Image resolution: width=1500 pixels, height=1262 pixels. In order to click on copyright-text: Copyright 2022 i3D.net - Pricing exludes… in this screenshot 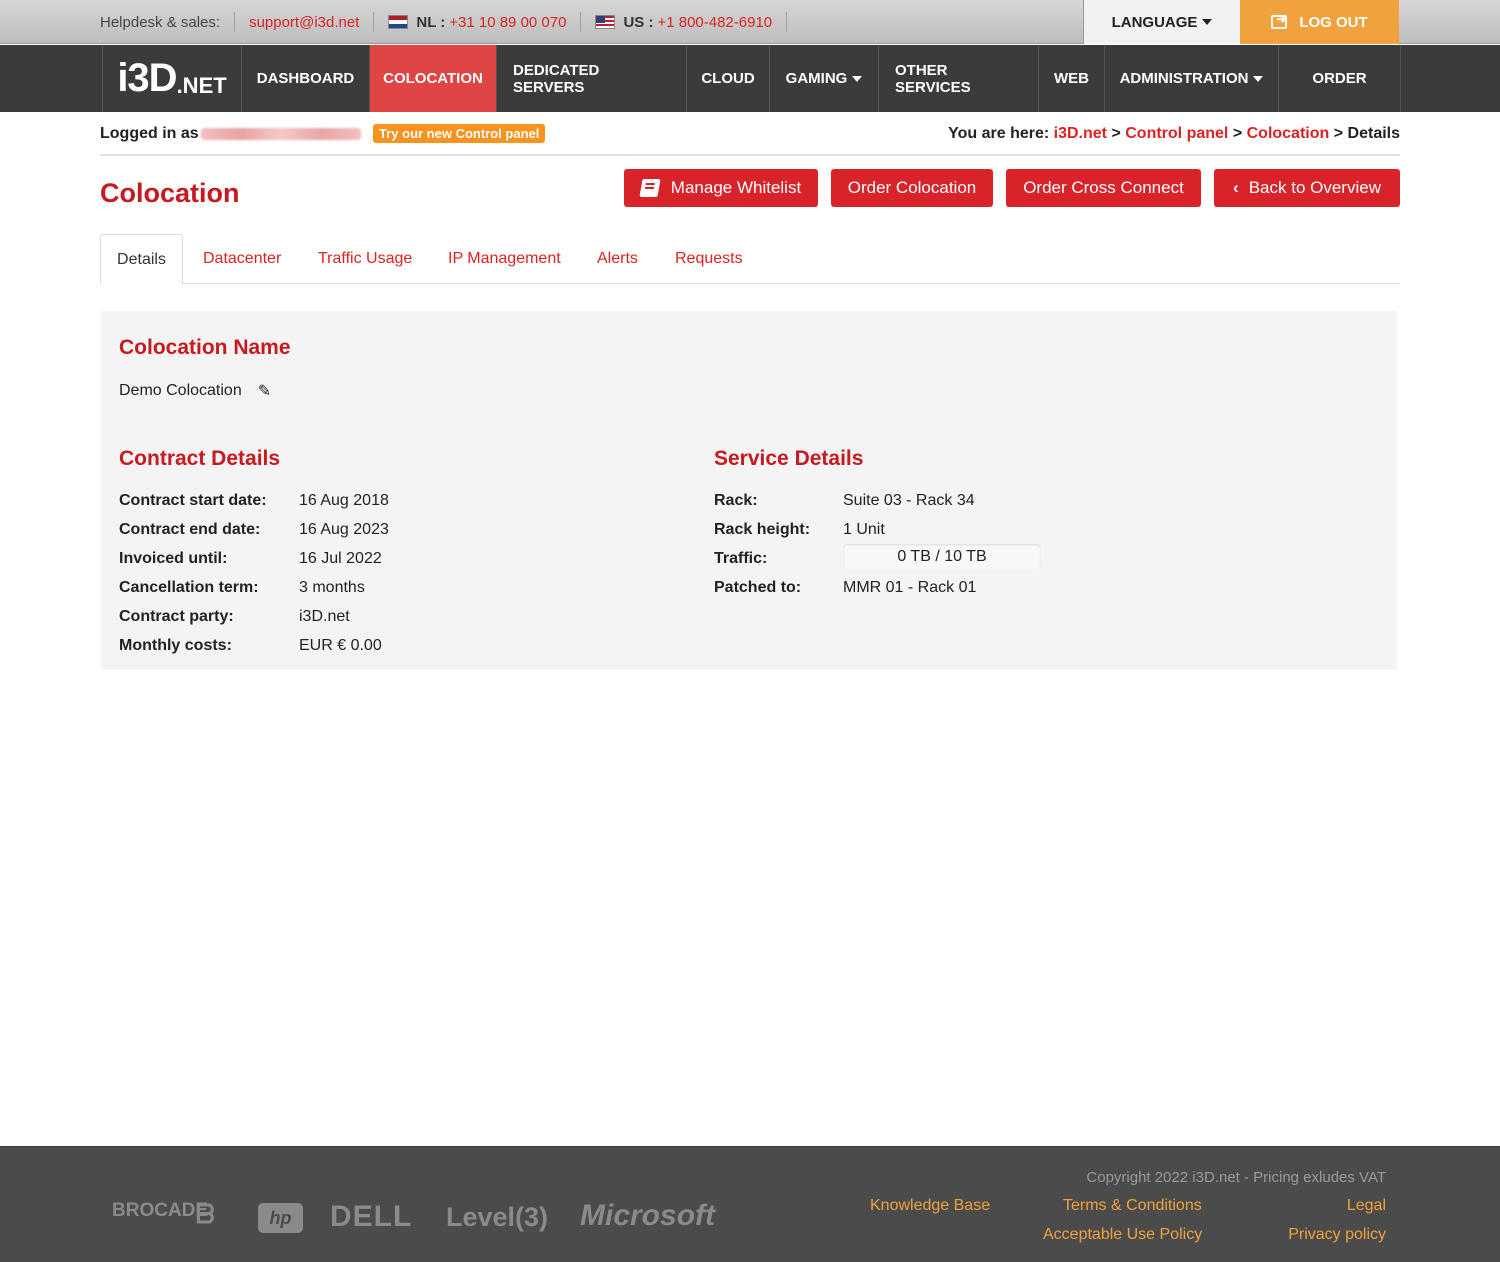, I will do `click(1236, 1177)`.